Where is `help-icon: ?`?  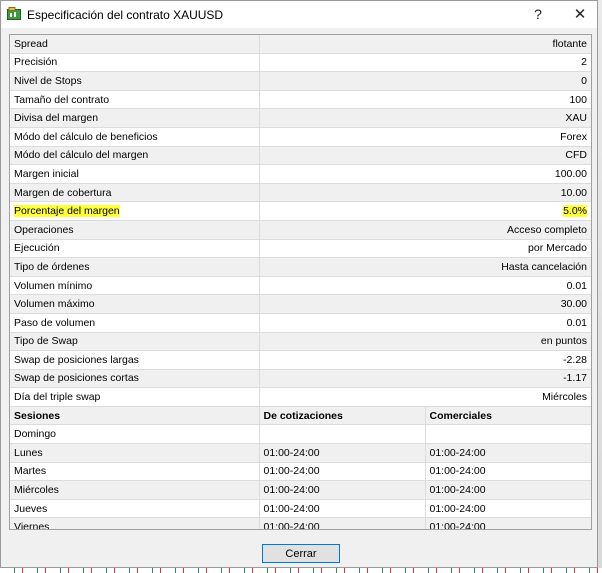
help-icon: ? is located at coordinates (538, 14).